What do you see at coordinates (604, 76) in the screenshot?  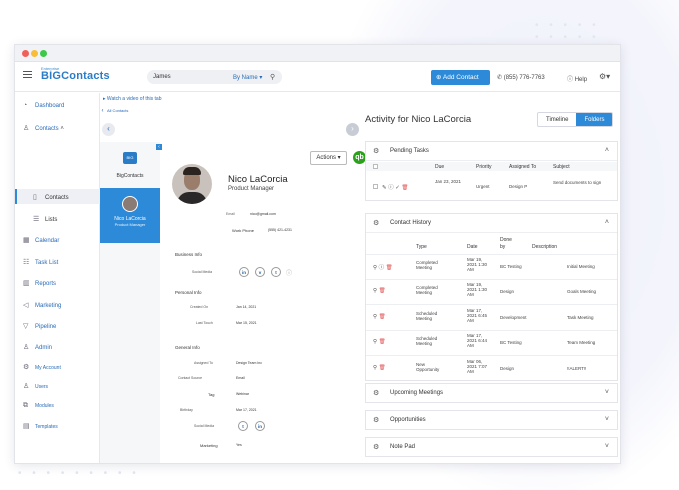 I see `settings-gear-icon: ⚙▾` at bounding box center [604, 76].